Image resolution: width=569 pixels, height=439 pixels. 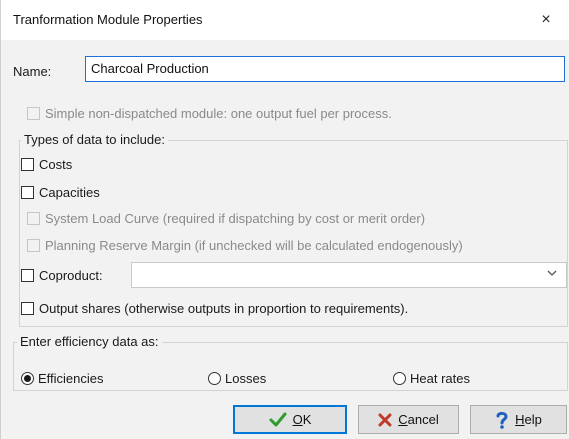 I want to click on help-label: Help, so click(x=528, y=419).